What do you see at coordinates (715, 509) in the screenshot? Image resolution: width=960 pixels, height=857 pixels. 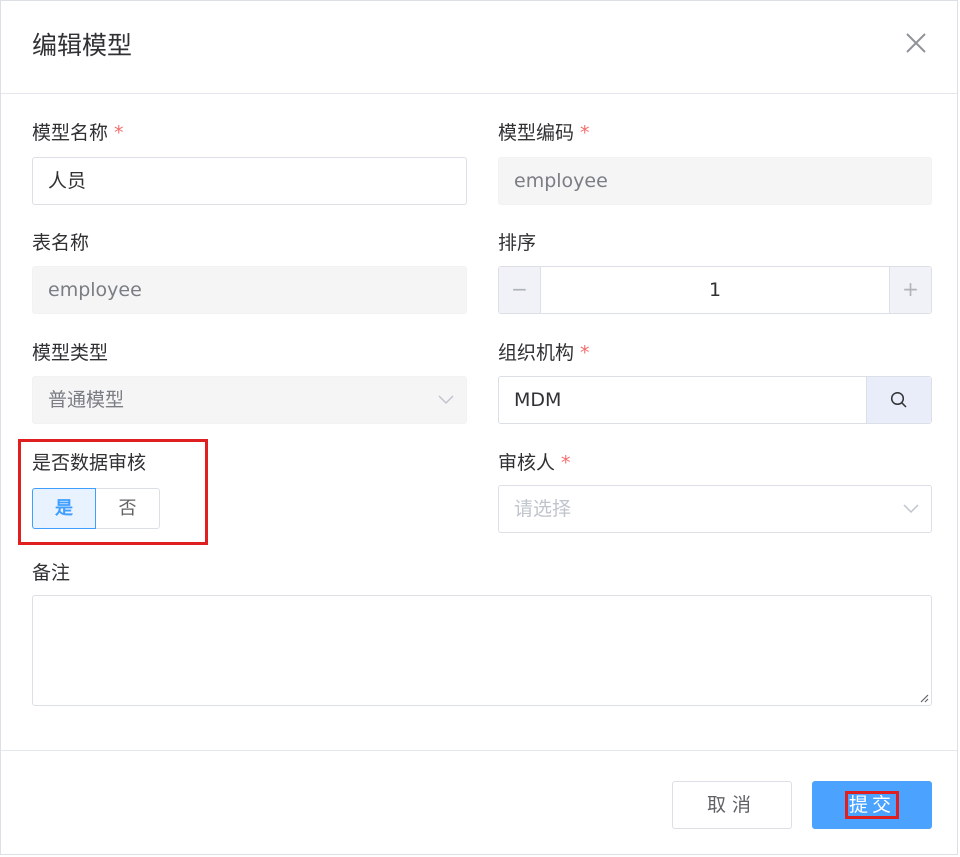 I see `auditor-select: 请选择` at bounding box center [715, 509].